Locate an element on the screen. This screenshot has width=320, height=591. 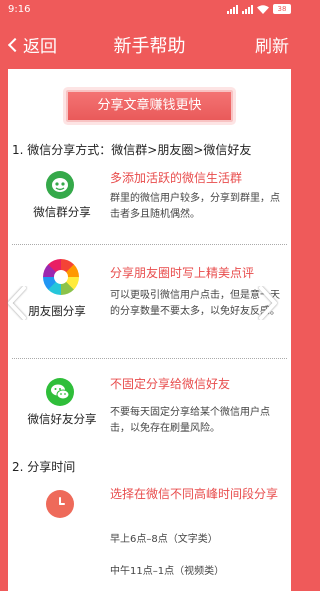
prev-arrow-icon is located at coordinates (17, 303).